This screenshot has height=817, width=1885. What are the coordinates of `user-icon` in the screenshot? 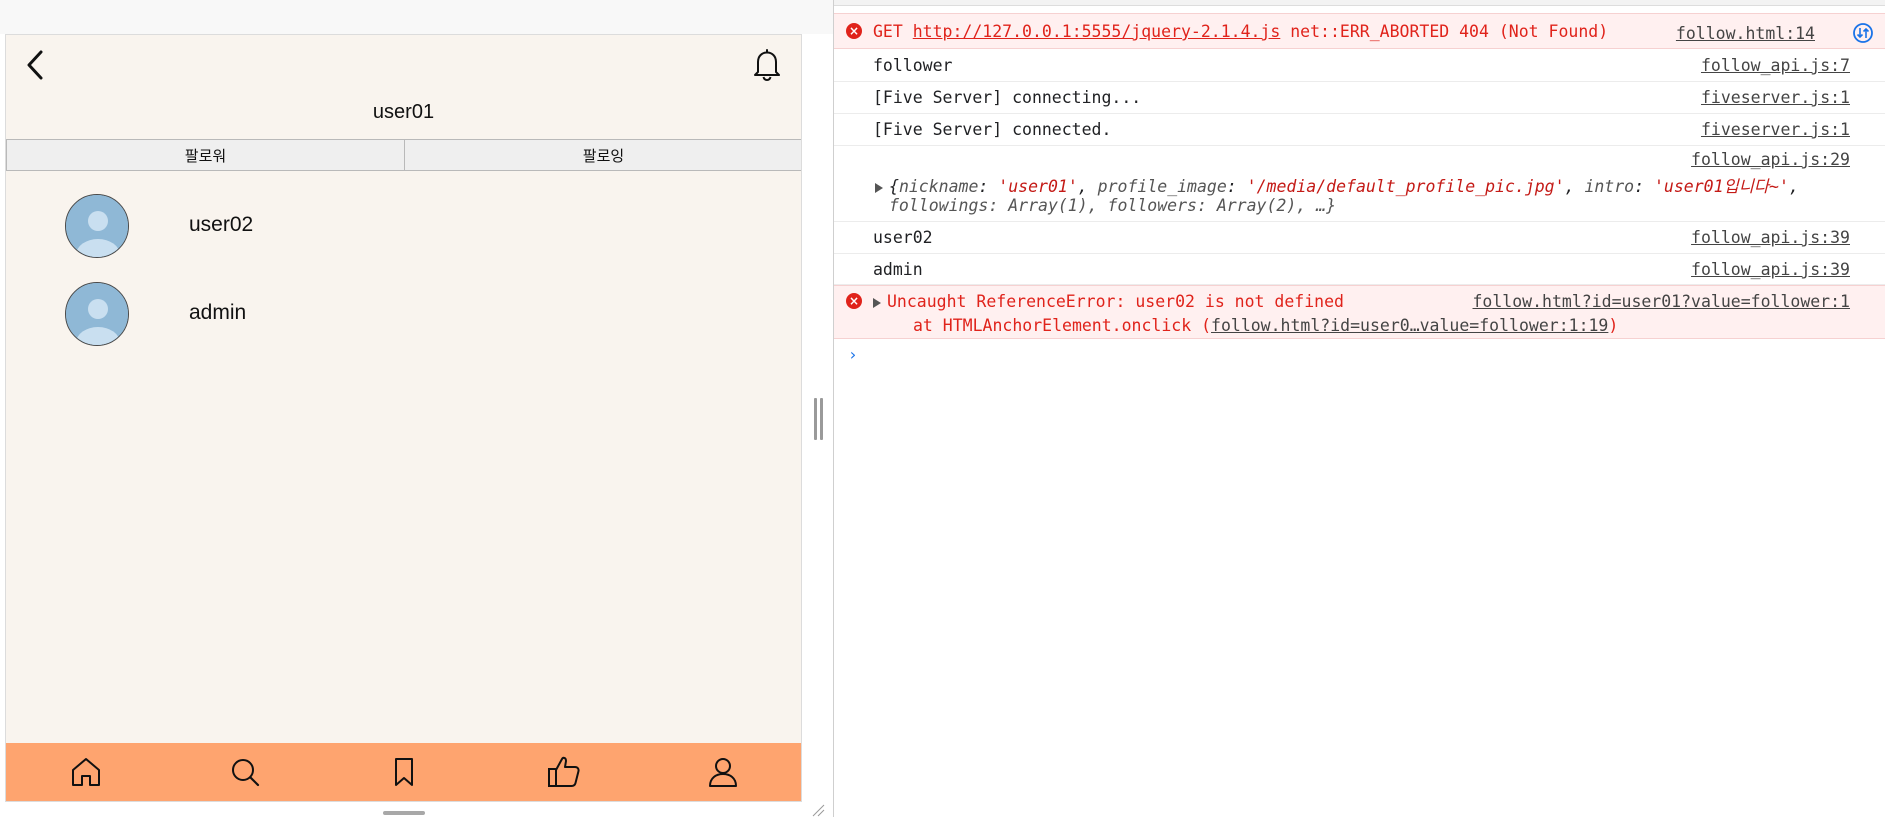 It's located at (723, 772).